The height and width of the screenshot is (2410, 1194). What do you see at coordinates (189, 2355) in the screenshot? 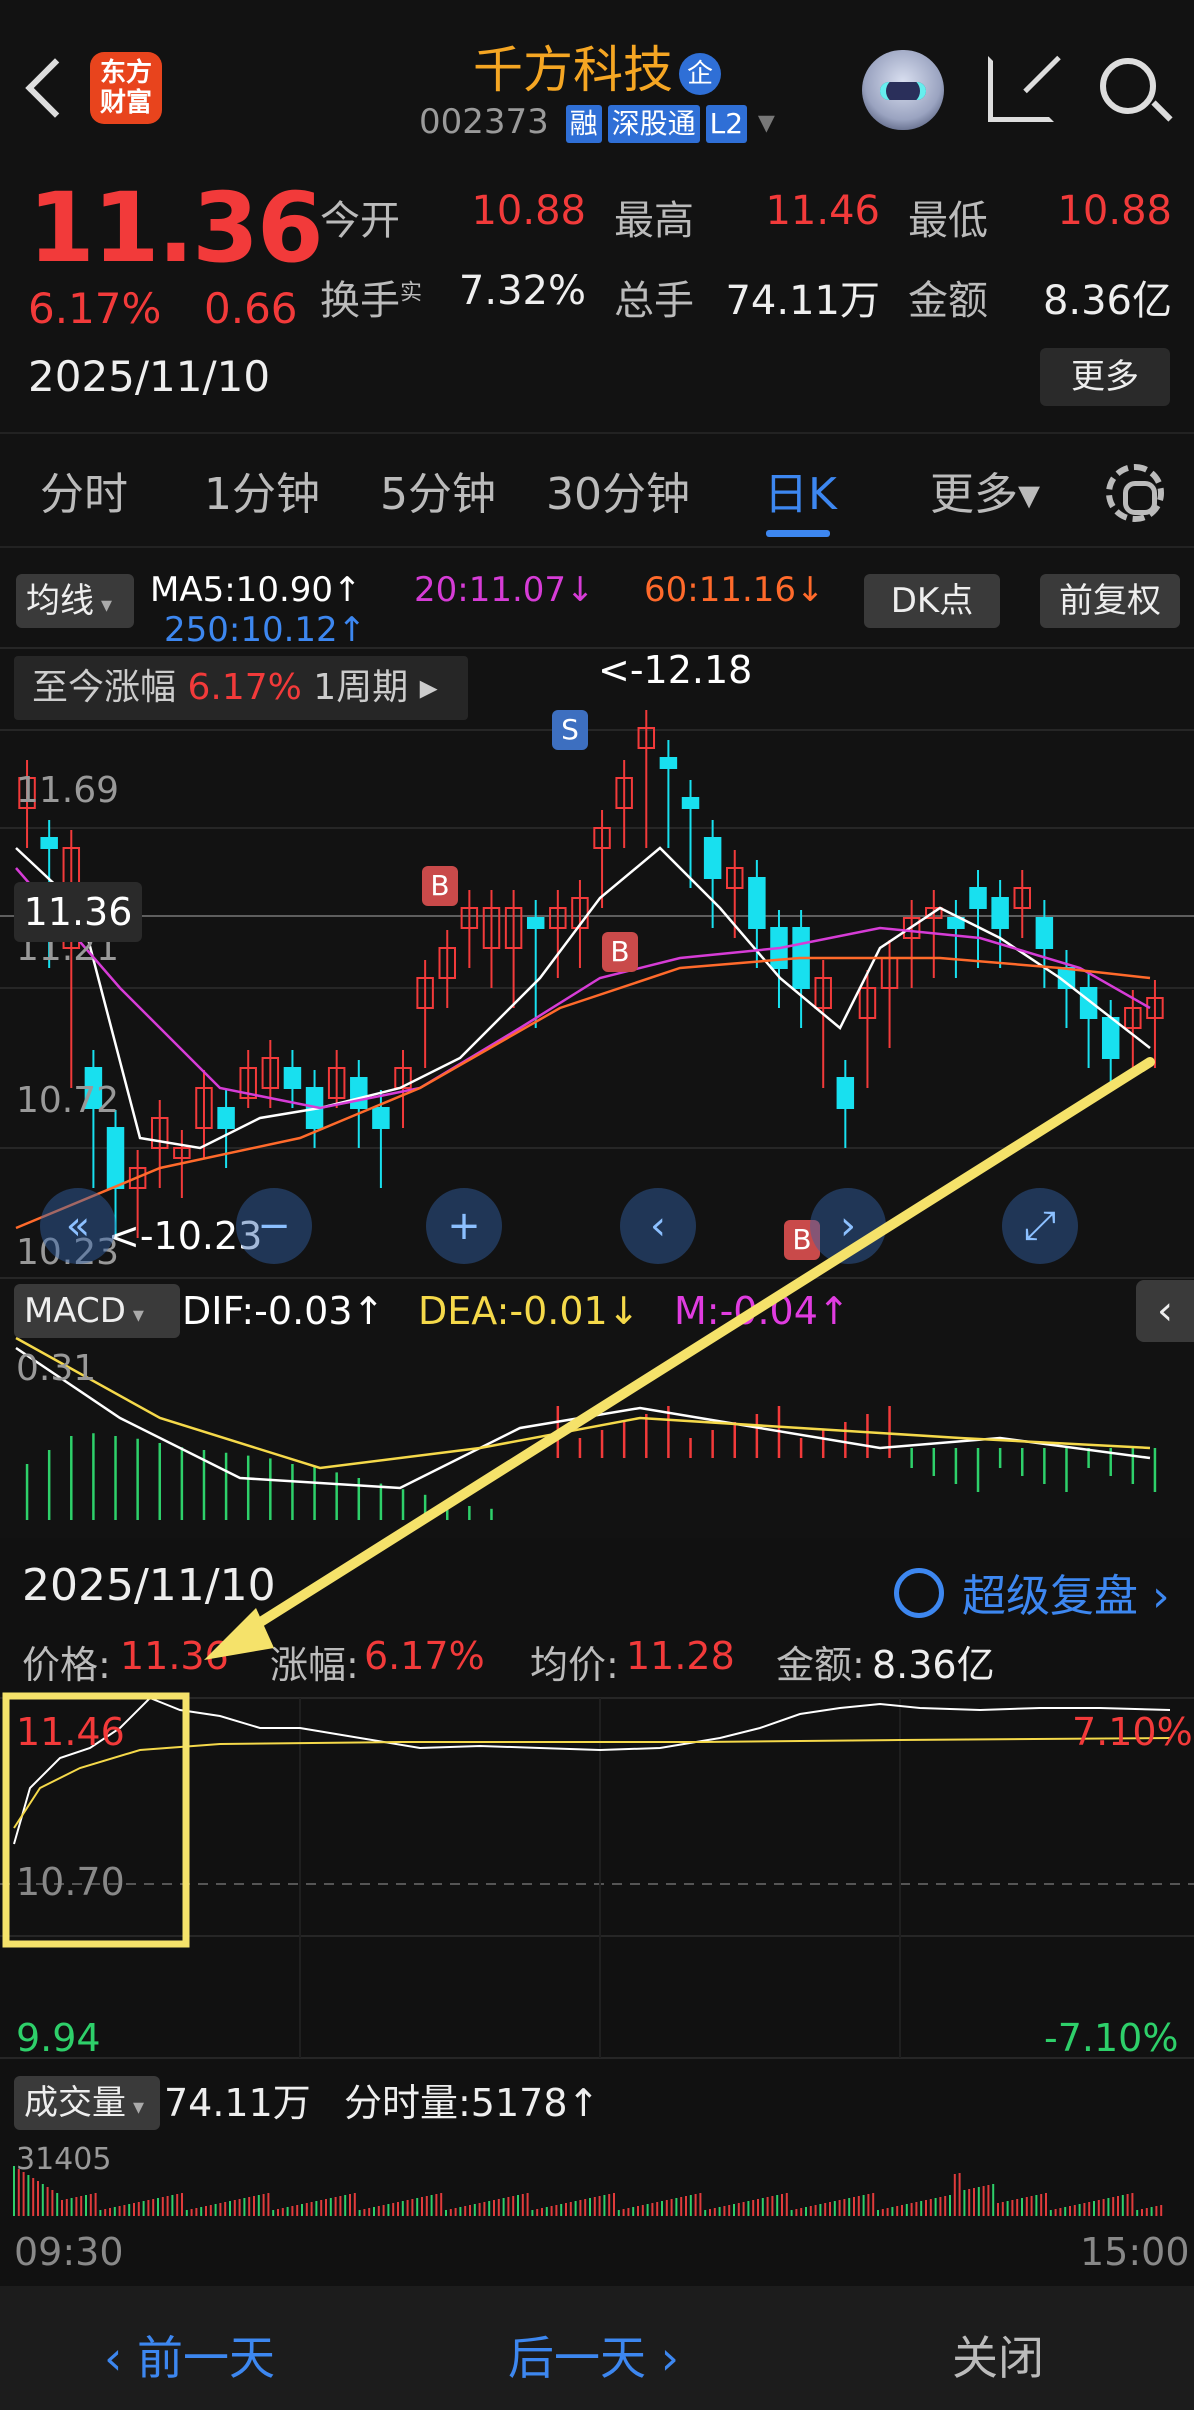
I see `prev-day-button: ‹ 前一天` at bounding box center [189, 2355].